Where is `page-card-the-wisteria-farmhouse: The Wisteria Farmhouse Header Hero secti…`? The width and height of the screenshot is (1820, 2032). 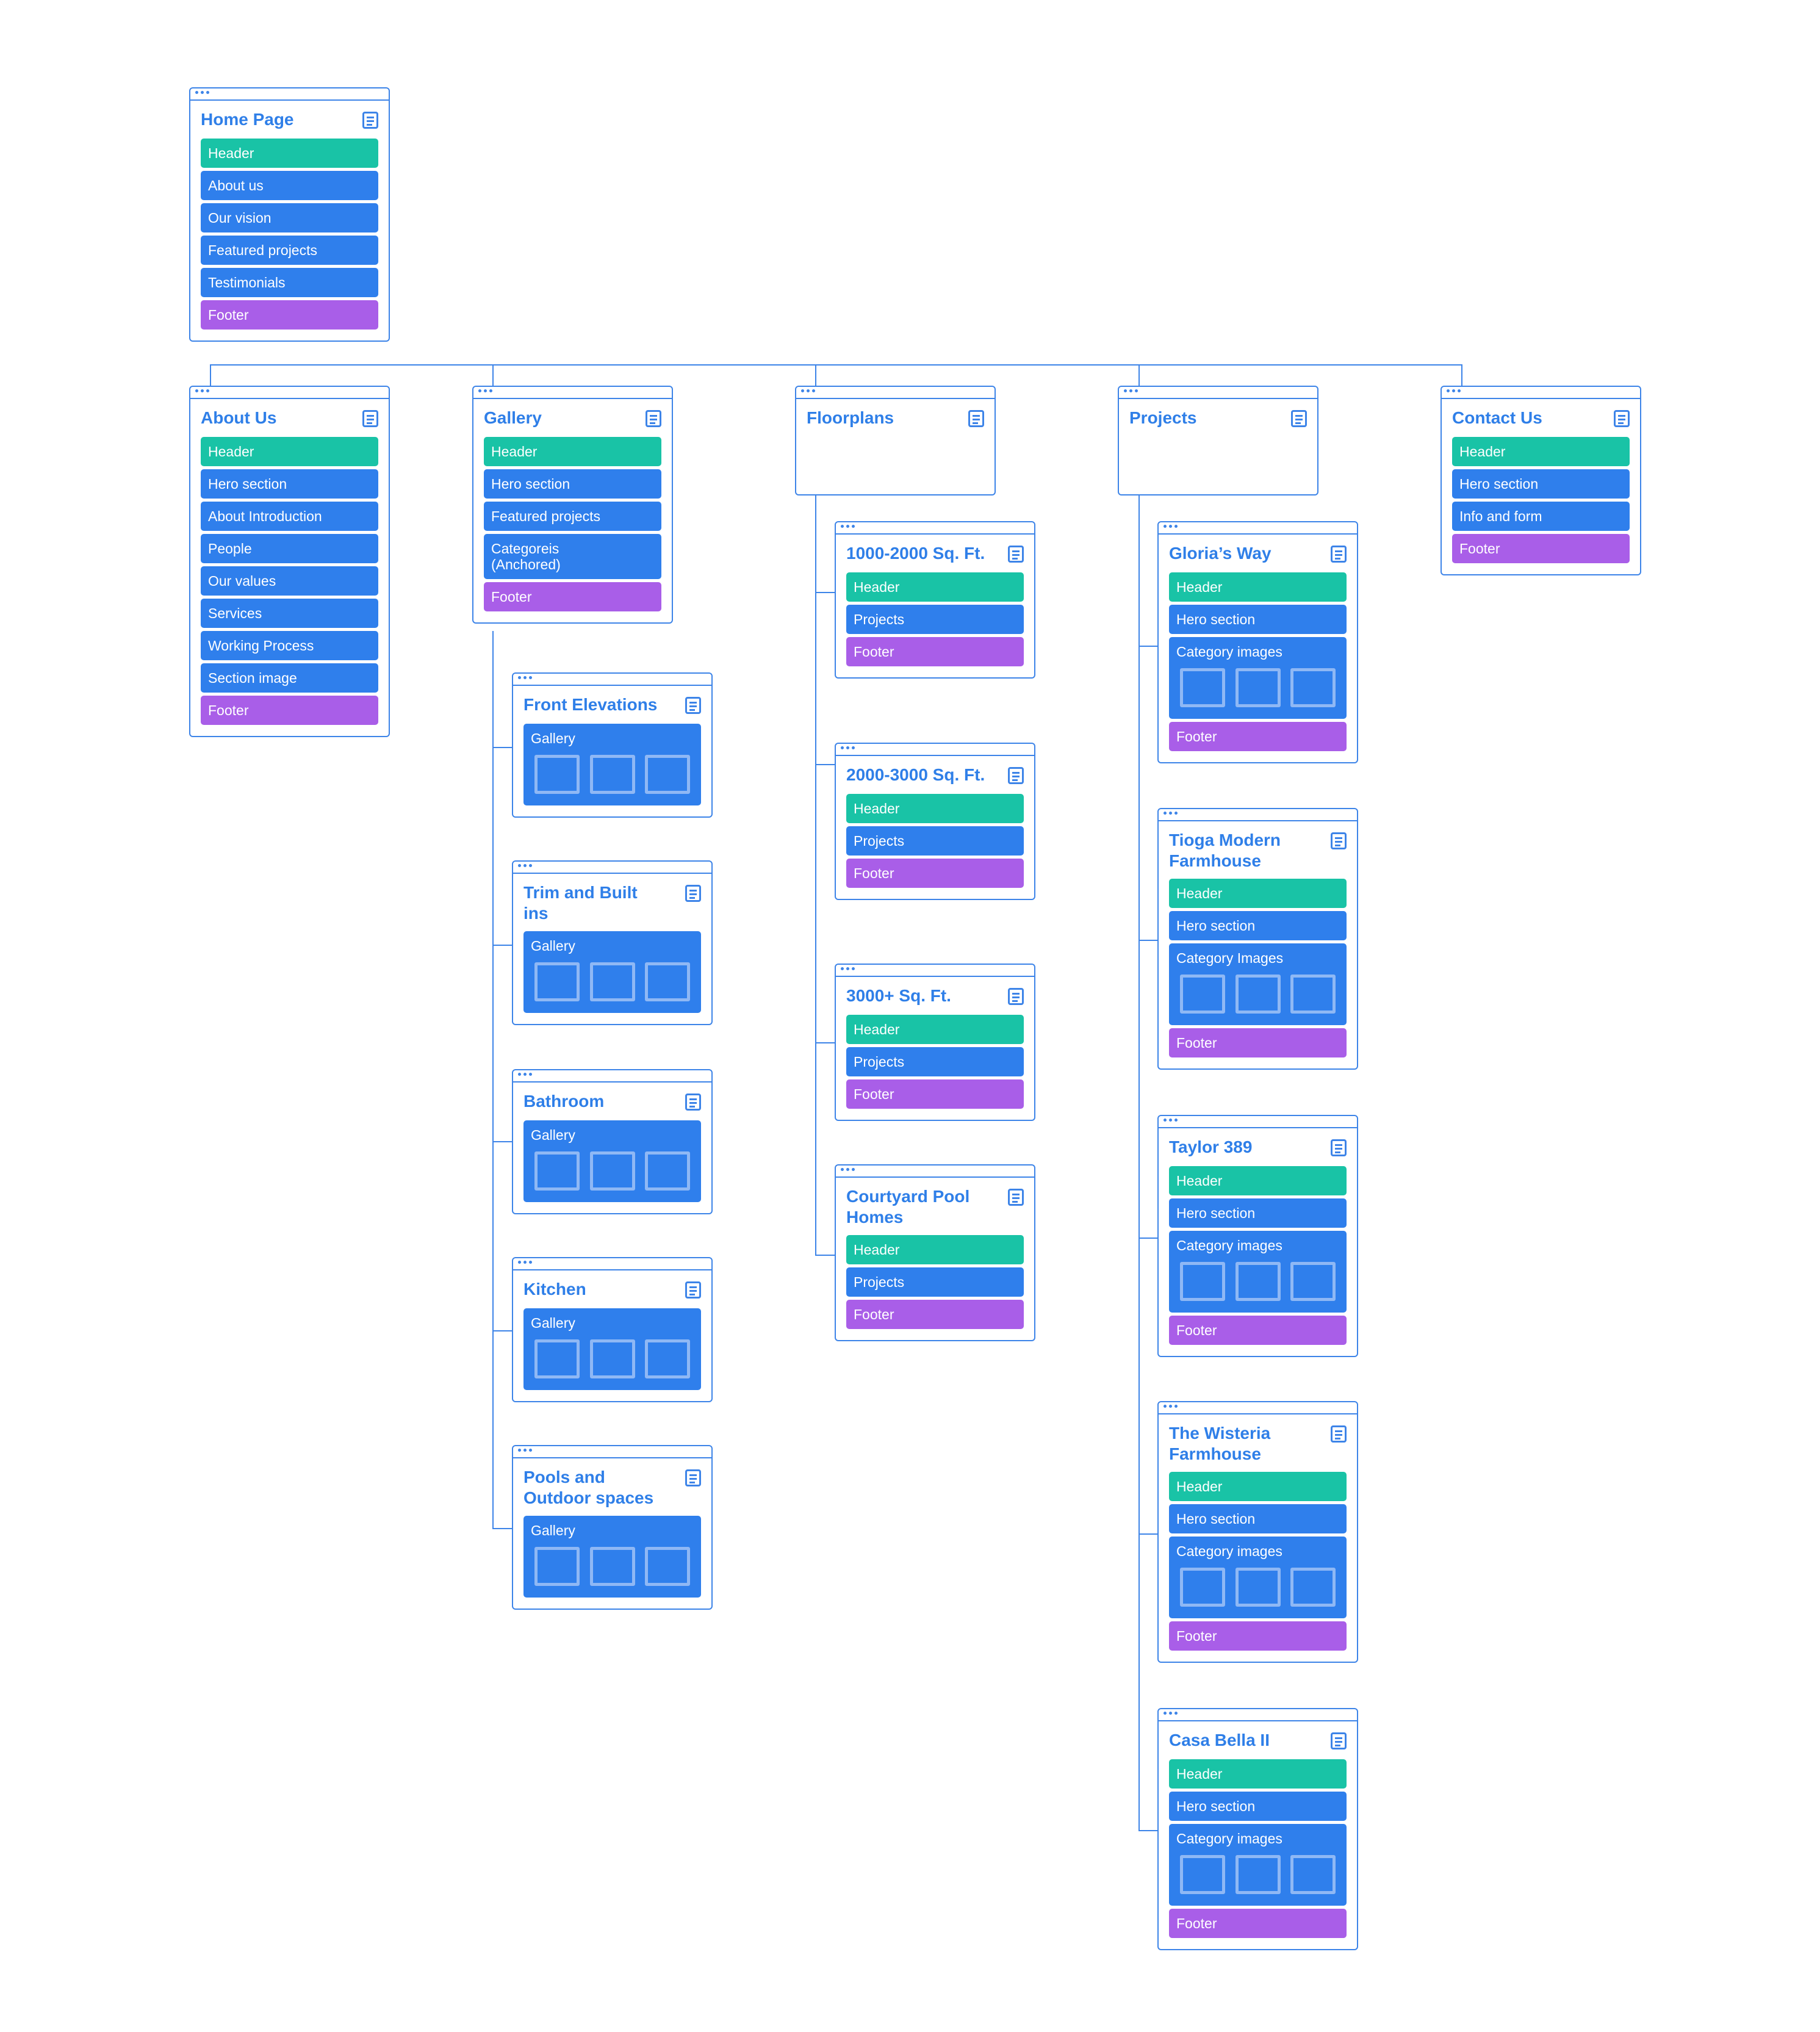 page-card-the-wisteria-farmhouse: The Wisteria Farmhouse Header Hero secti… is located at coordinates (1257, 1532).